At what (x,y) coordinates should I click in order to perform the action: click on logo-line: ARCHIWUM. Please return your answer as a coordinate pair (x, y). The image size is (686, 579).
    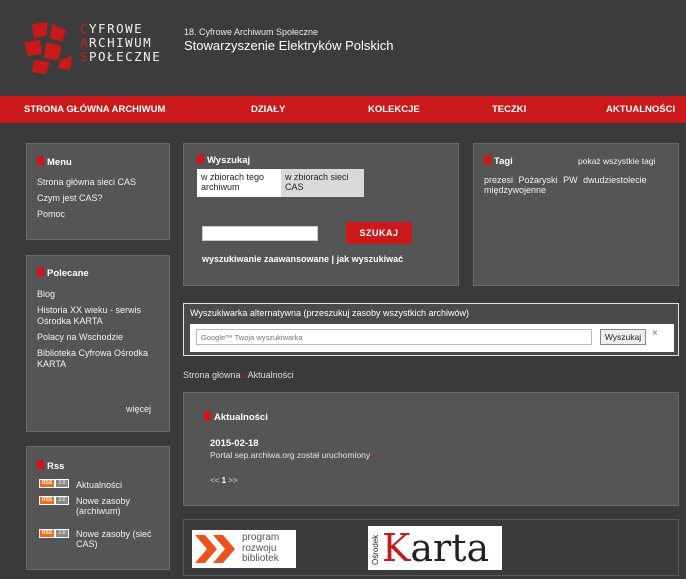
    Looking at the image, I should click on (116, 42).